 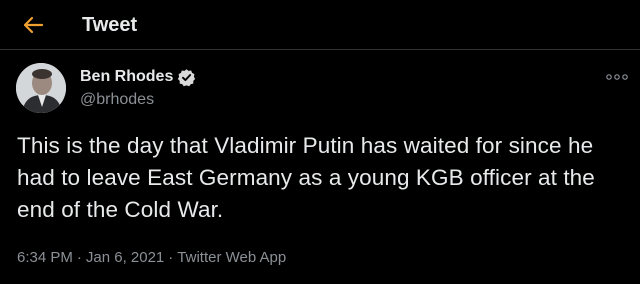 What do you see at coordinates (45, 257) in the screenshot?
I see `tweet-time: 6:34 PM` at bounding box center [45, 257].